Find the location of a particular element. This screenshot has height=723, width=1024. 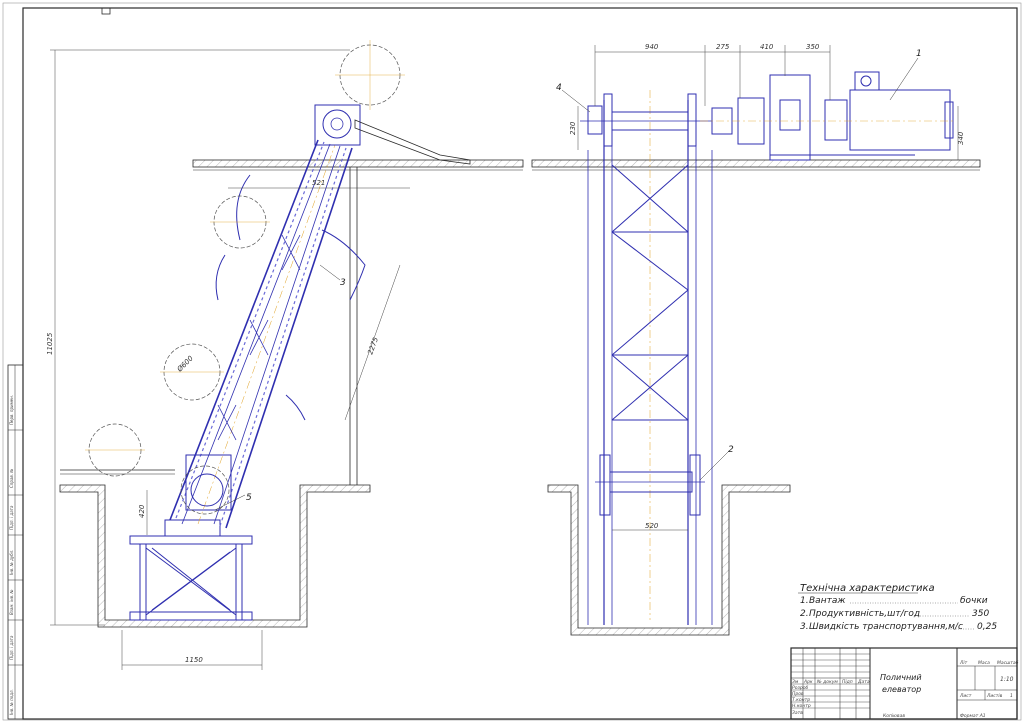

dim-275: 275 is located at coordinates (723, 47).